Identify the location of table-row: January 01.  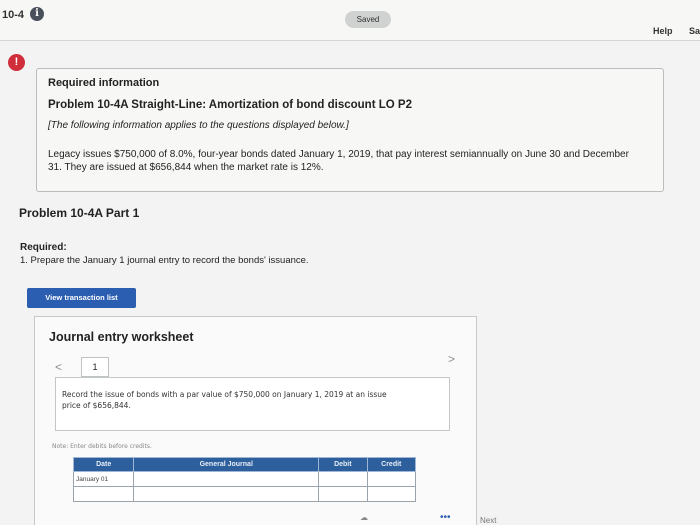
(244, 479).